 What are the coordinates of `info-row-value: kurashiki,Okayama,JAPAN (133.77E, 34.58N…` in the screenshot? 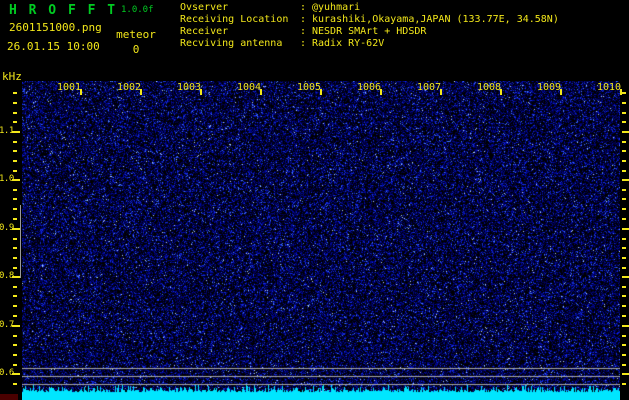 It's located at (435, 19).